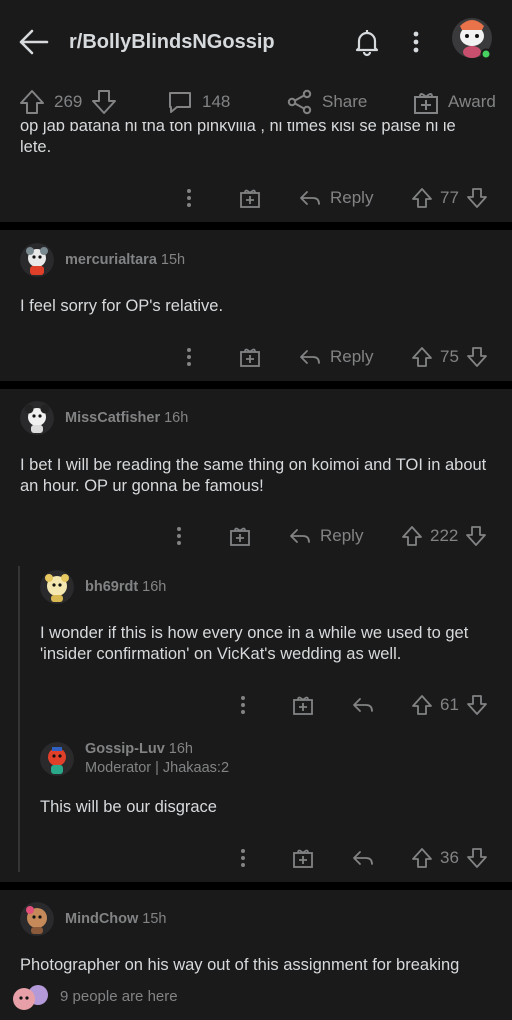  I want to click on comment-score: 222, so click(444, 535).